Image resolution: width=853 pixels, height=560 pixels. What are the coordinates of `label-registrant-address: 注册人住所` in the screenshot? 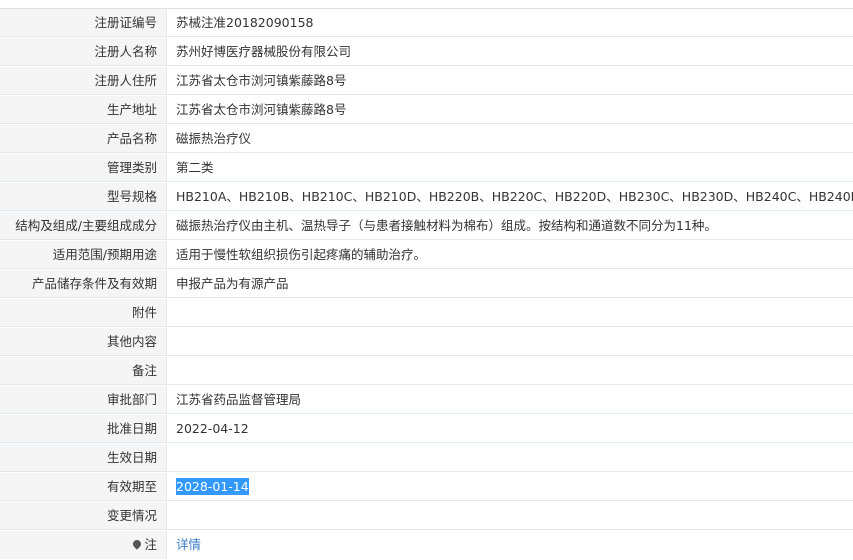 It's located at (83, 80).